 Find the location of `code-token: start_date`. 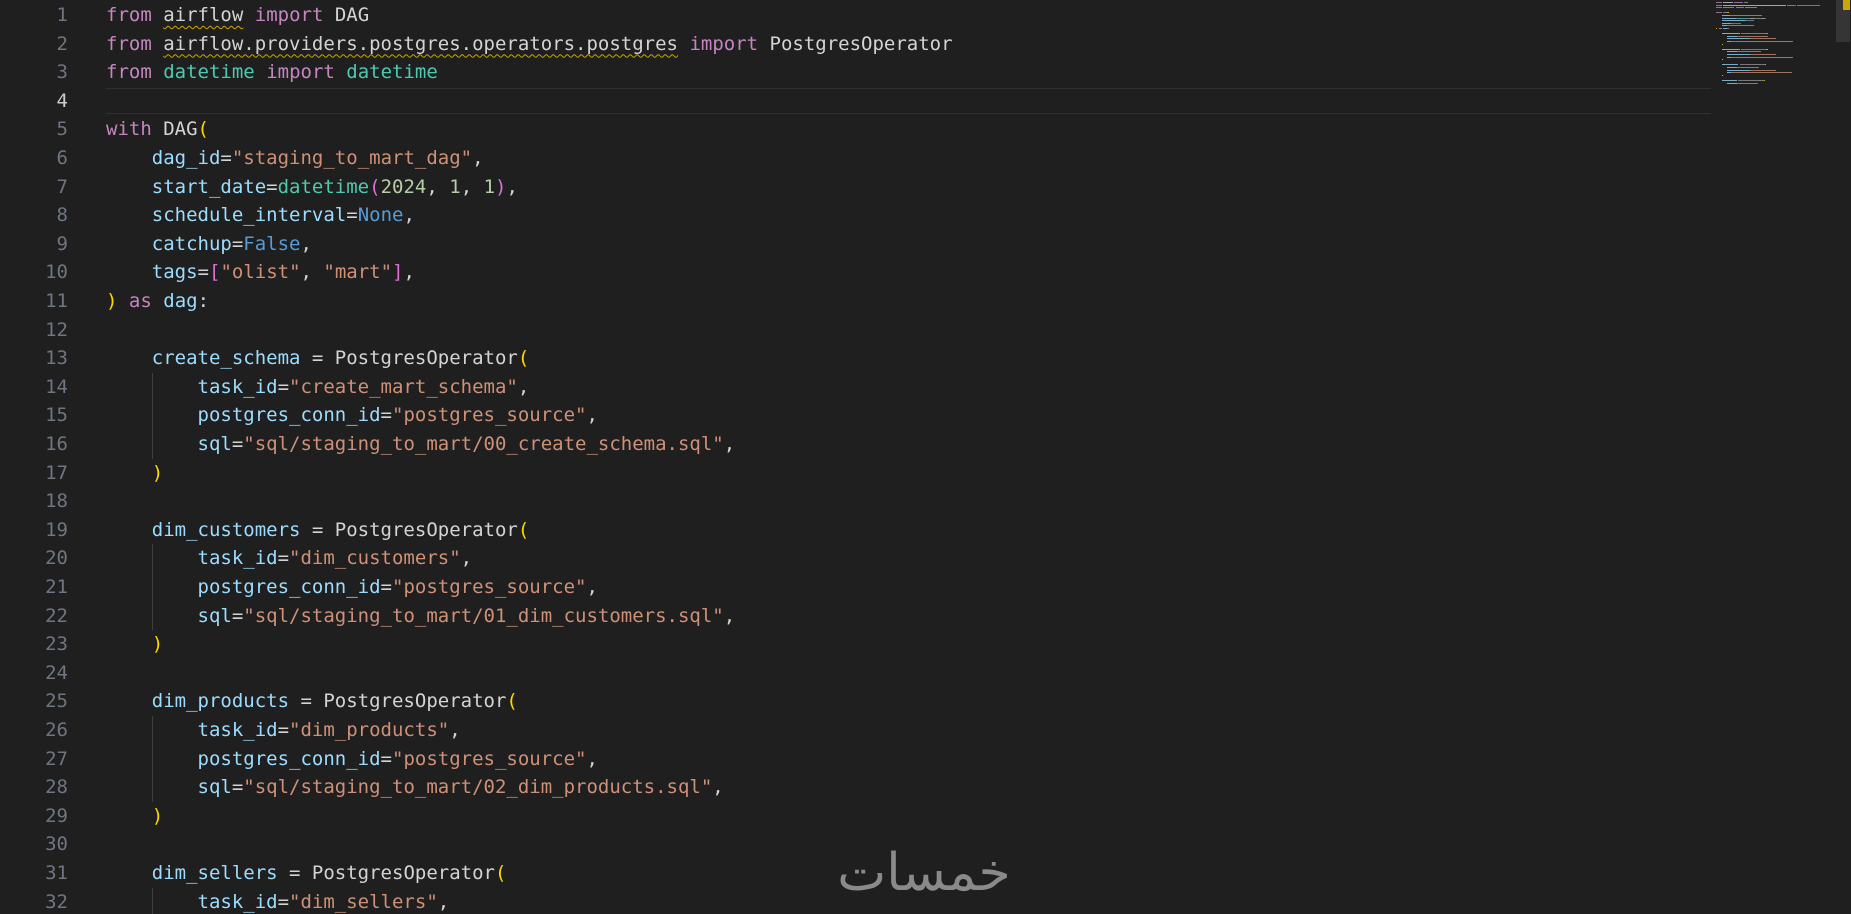

code-token: start_date is located at coordinates (209, 186).